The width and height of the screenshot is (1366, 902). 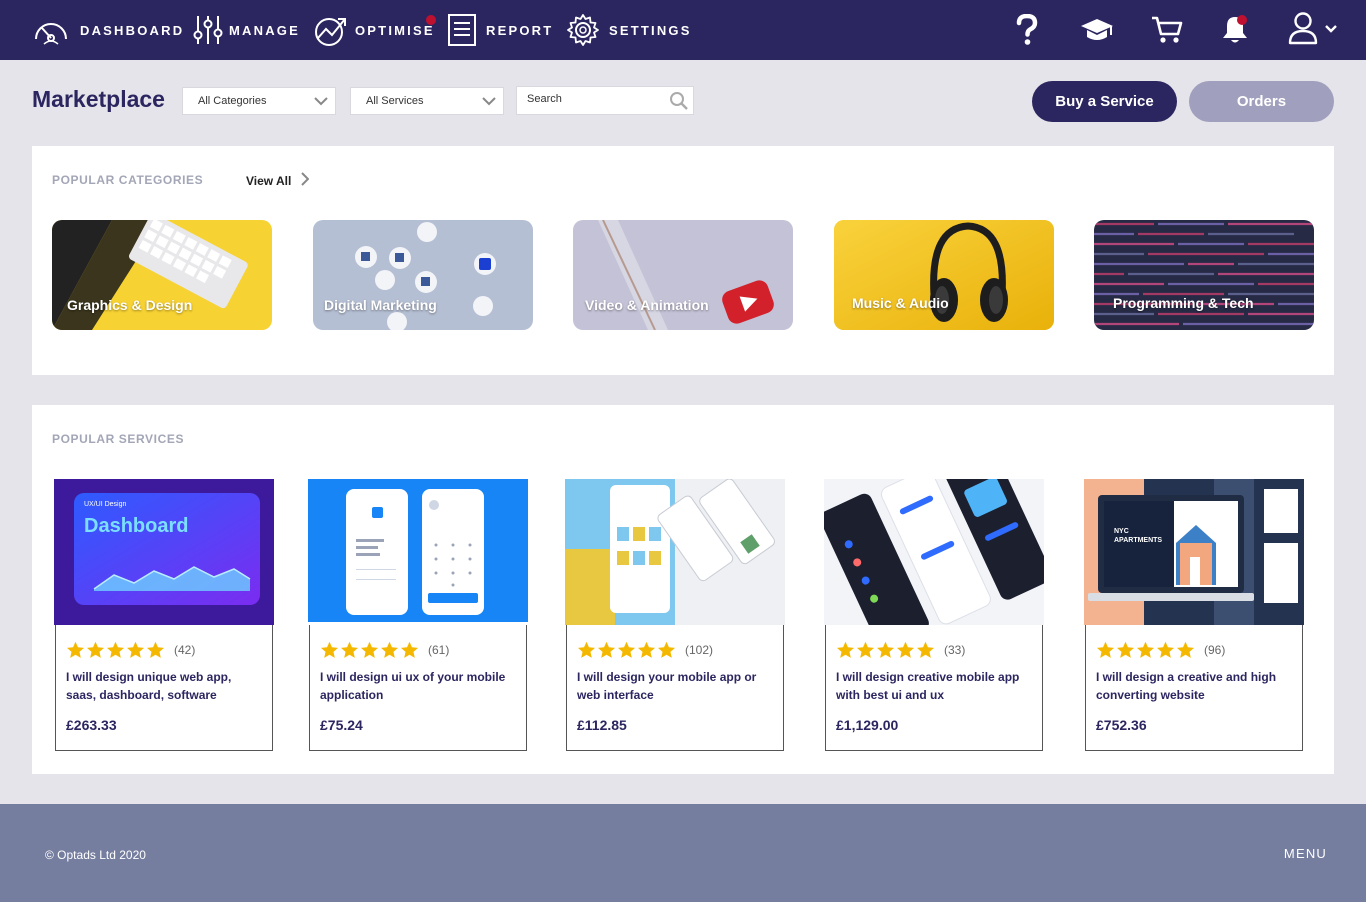 I want to click on nav-item-settings: SETTINGS, so click(x=629, y=30).